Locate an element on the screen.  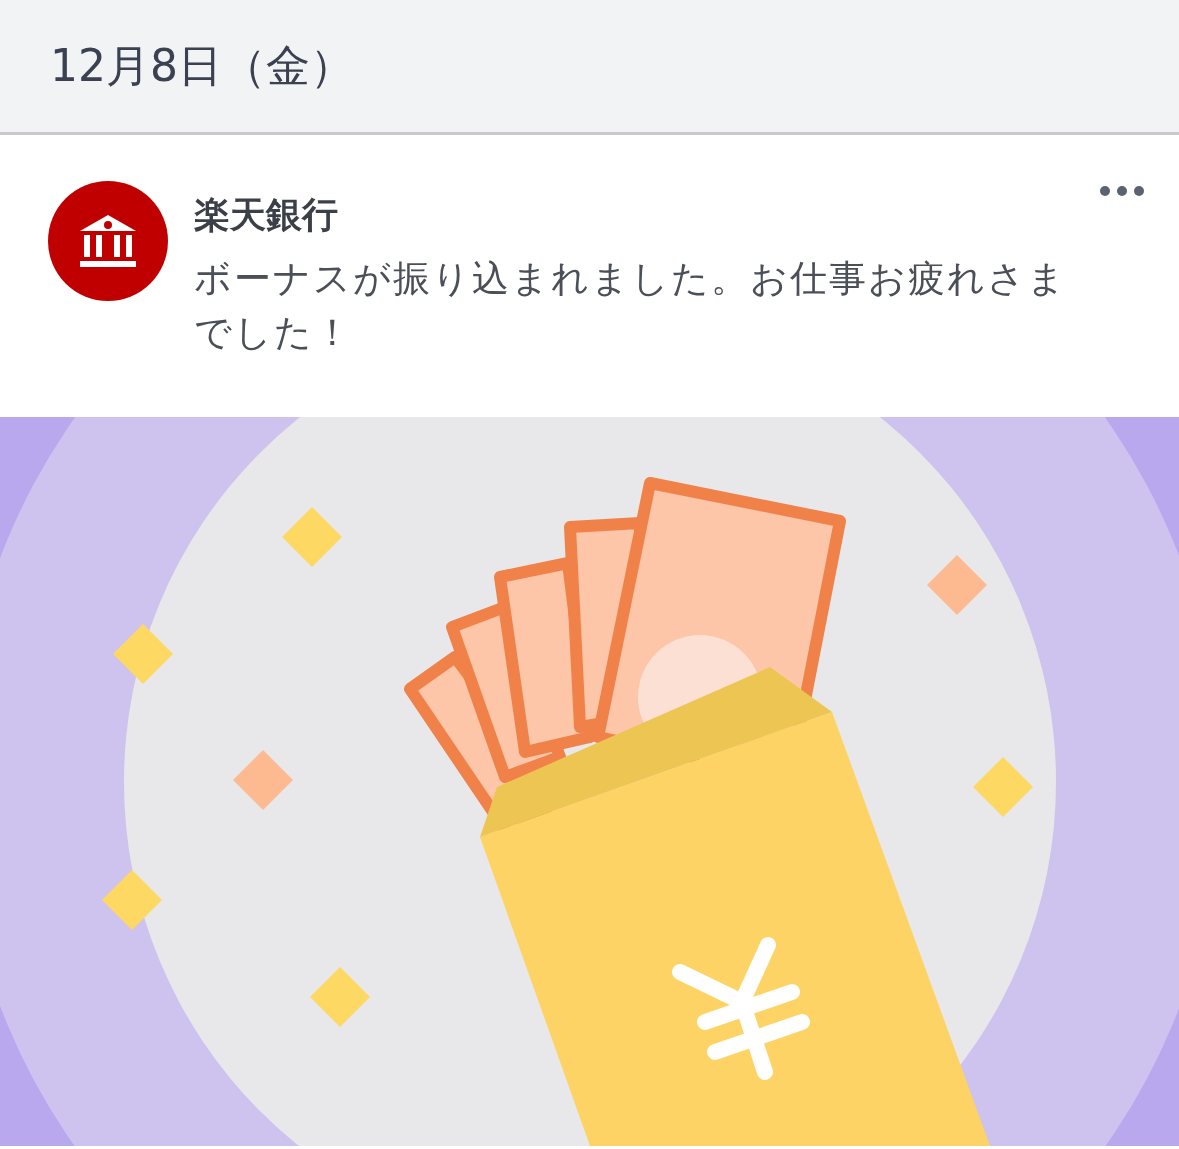
notification-message: ボーナスが振り込まれました。お仕事お疲れさまでした！ is located at coordinates (631, 306).